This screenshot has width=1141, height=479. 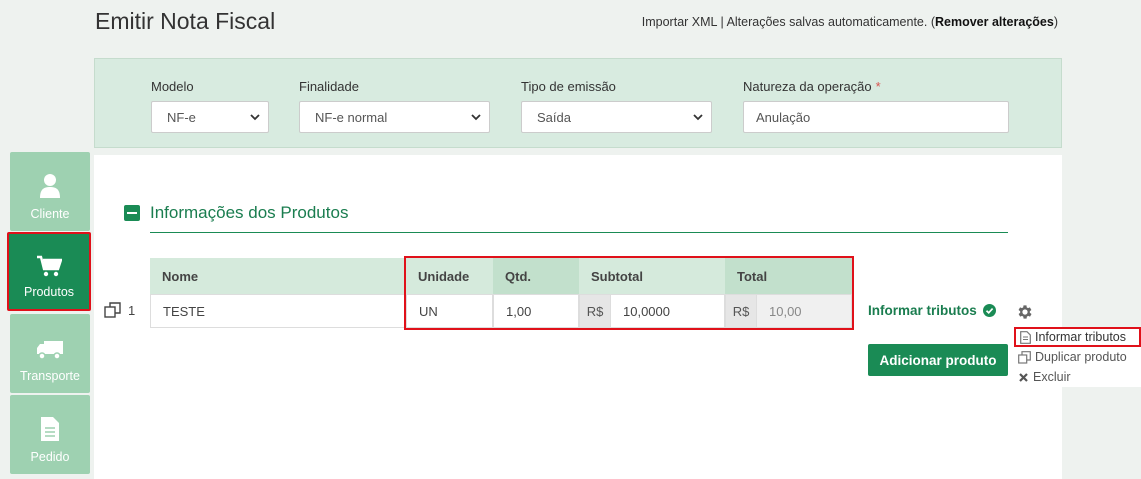 I want to click on sidebar-item-cliente: Cliente, so click(x=50, y=191).